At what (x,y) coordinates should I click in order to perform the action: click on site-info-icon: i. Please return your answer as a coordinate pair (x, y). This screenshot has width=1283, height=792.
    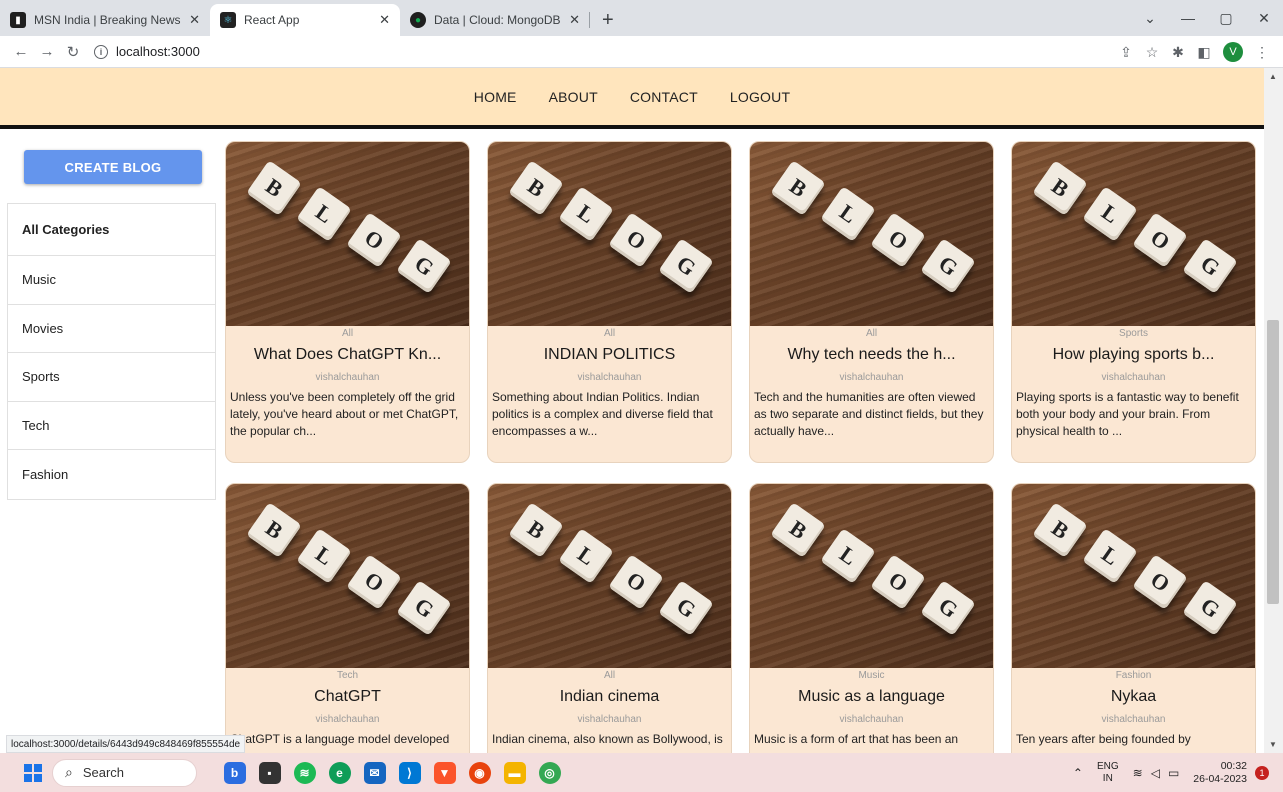
    Looking at the image, I should click on (101, 51).